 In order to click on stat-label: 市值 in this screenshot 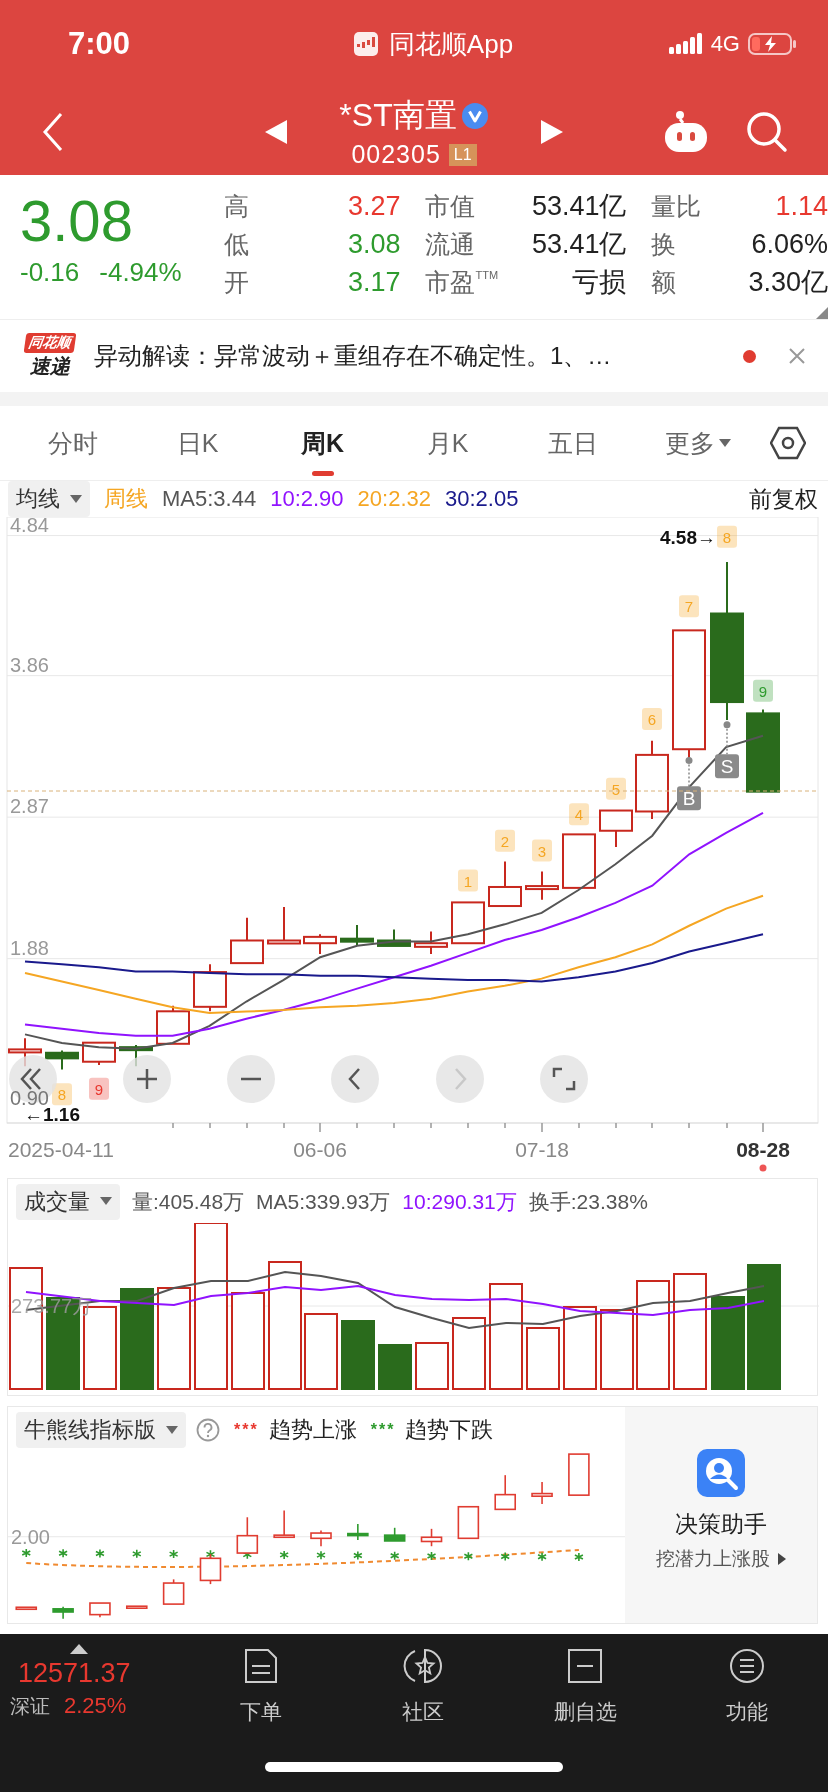, I will do `click(450, 206)`.